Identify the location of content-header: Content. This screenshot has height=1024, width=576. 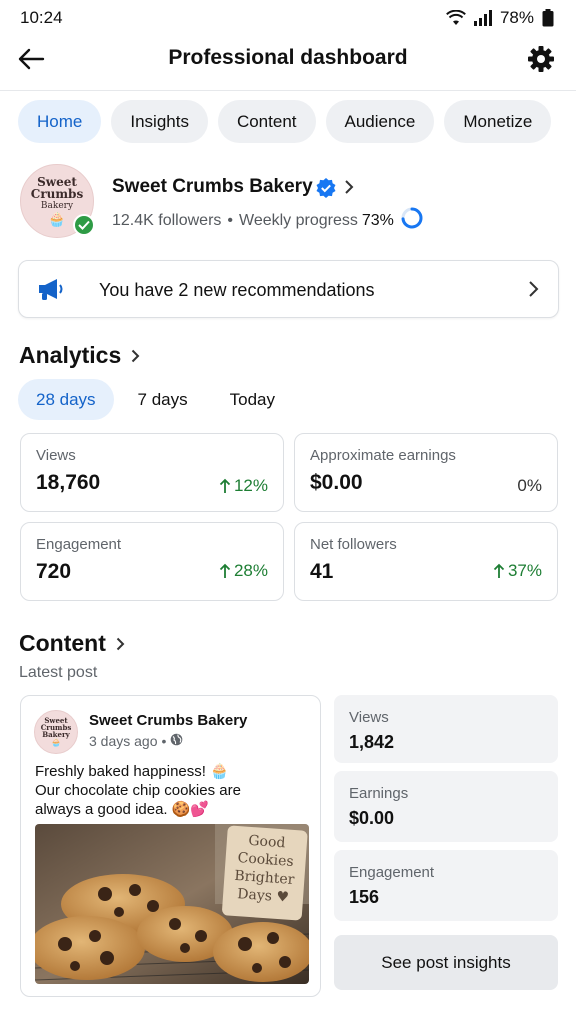
(72, 643).